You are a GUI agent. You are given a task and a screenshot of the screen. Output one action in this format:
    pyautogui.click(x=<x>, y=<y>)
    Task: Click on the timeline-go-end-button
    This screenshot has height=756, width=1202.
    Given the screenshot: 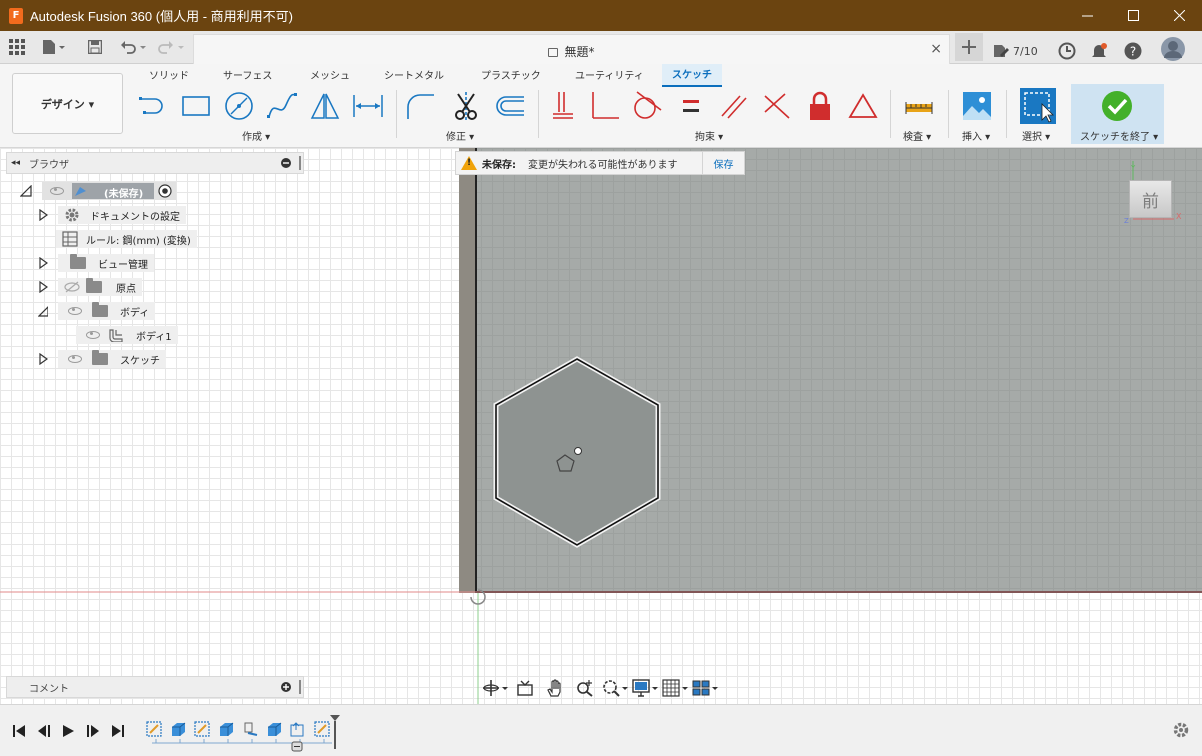 What is the action you would take?
    pyautogui.click(x=118, y=731)
    